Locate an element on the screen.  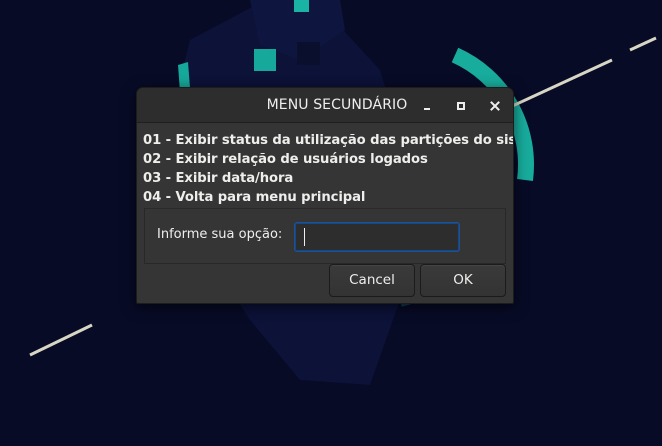
dialog-title: MENU SECUNDÁRIO is located at coordinates (337, 105).